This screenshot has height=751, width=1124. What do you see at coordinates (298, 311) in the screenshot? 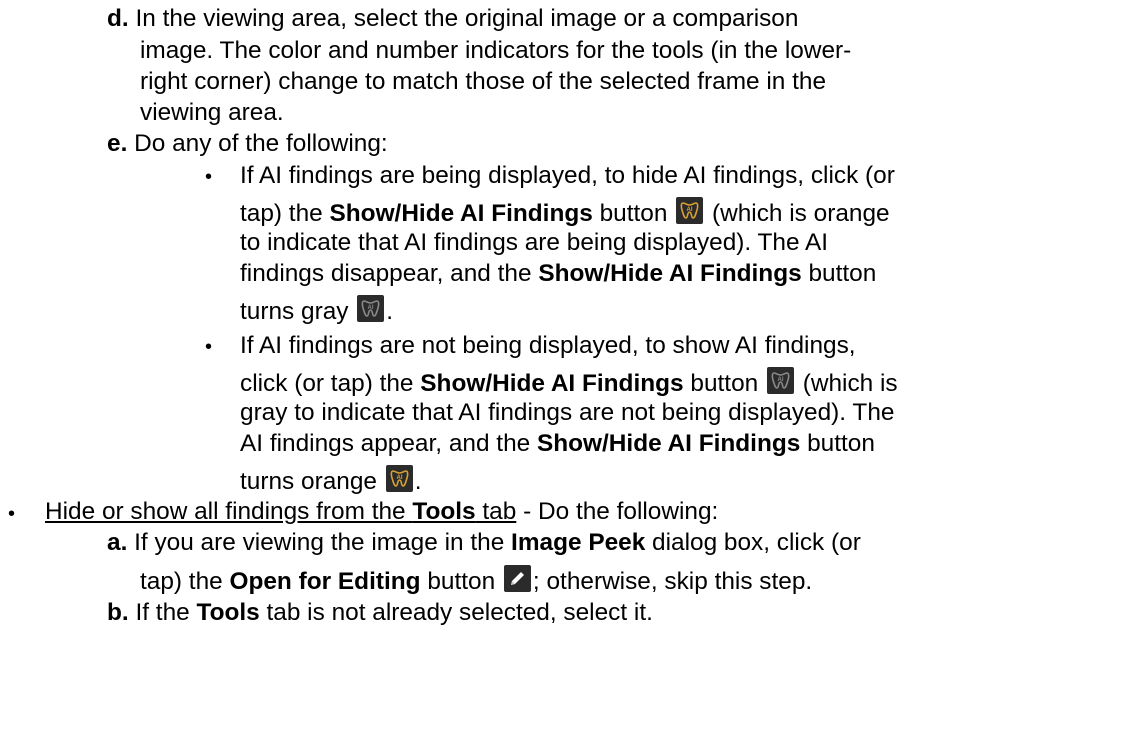
I see `text-run: turns gray` at bounding box center [298, 311].